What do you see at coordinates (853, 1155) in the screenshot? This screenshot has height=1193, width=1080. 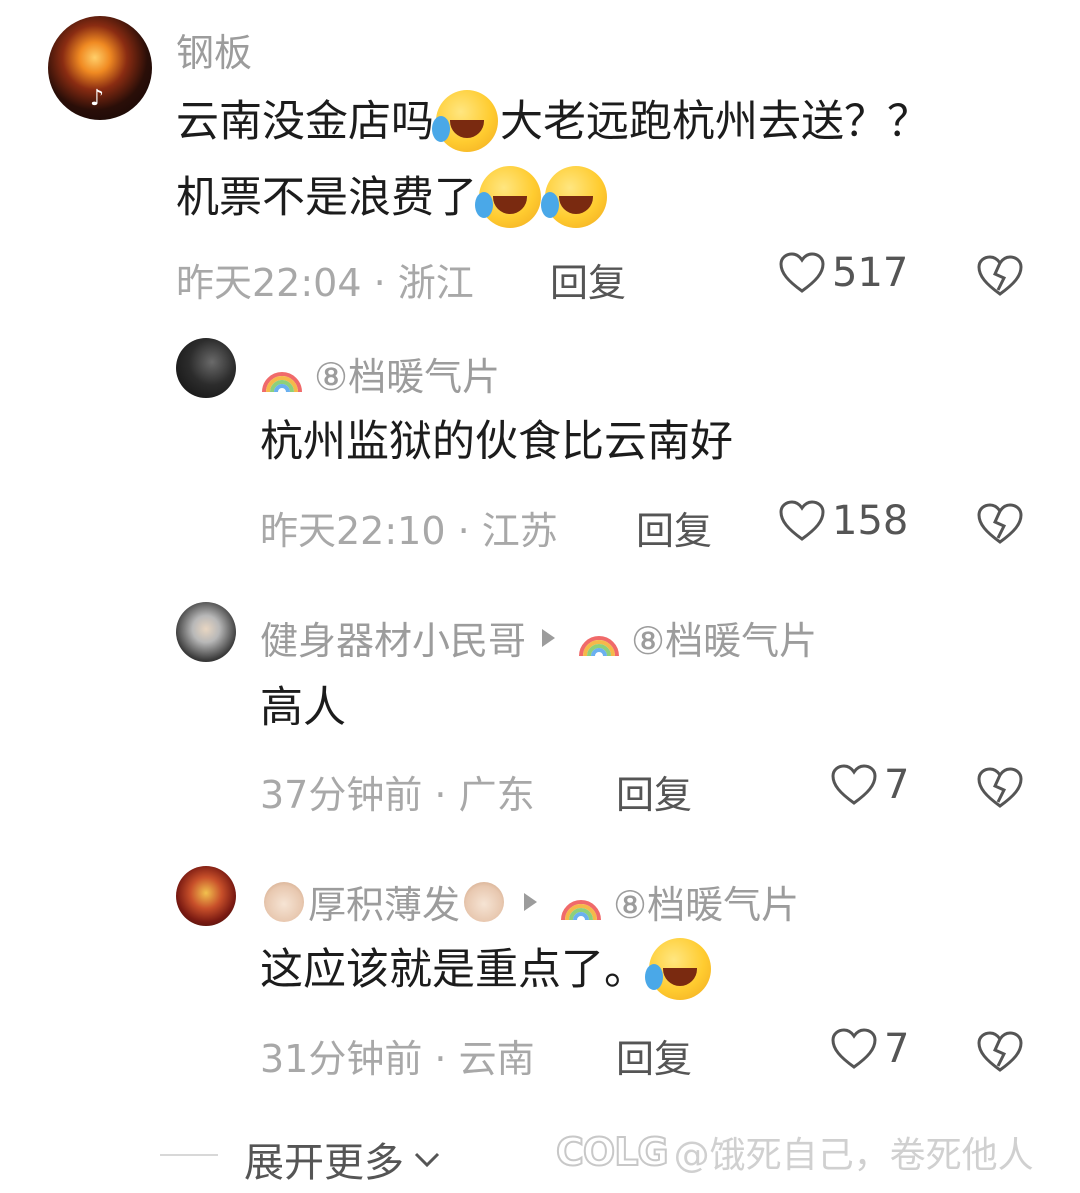 I see `watermark-text: @饿死自己，卷死他人` at bounding box center [853, 1155].